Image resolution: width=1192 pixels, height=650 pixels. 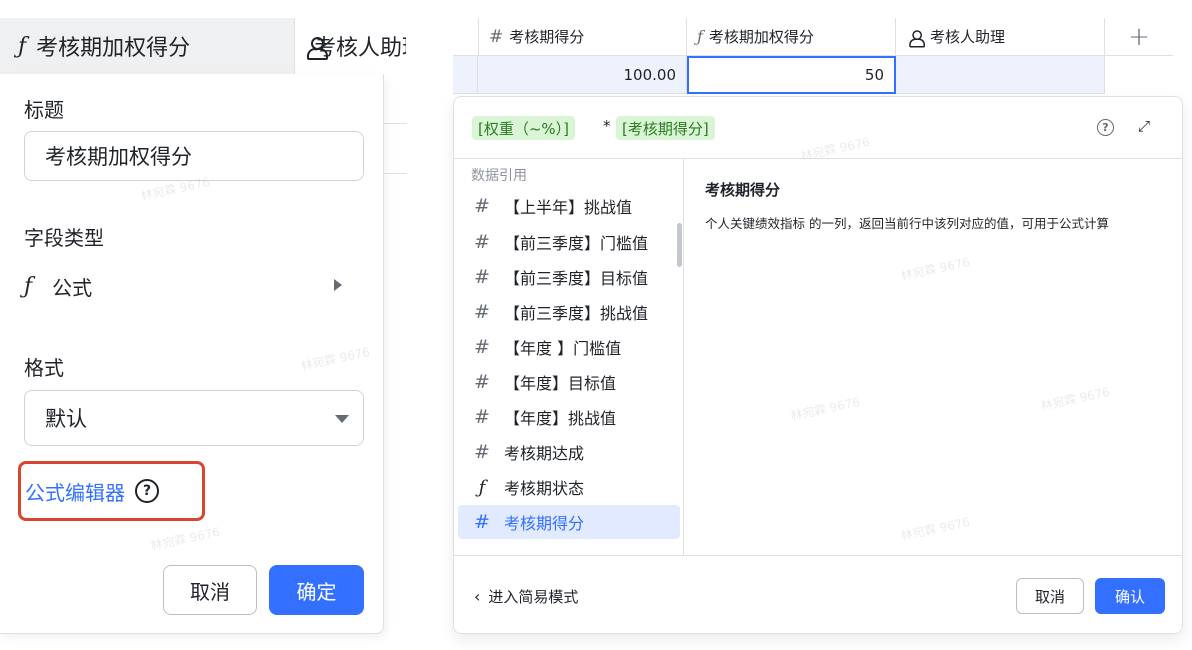 What do you see at coordinates (544, 523) in the screenshot?
I see `field-list-item-label: 考核期得分` at bounding box center [544, 523].